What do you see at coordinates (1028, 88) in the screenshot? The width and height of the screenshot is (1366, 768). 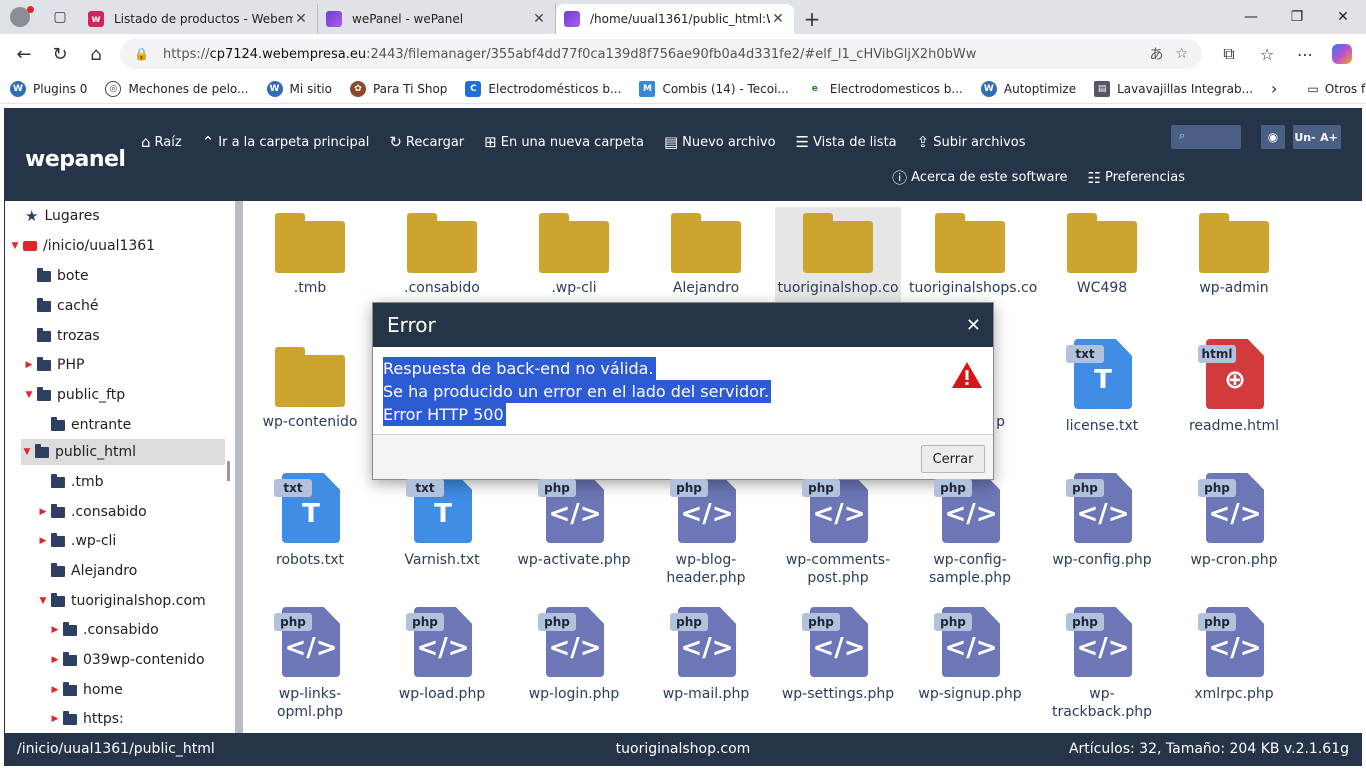 I see `bookmark-item: W Autoptimize` at bounding box center [1028, 88].